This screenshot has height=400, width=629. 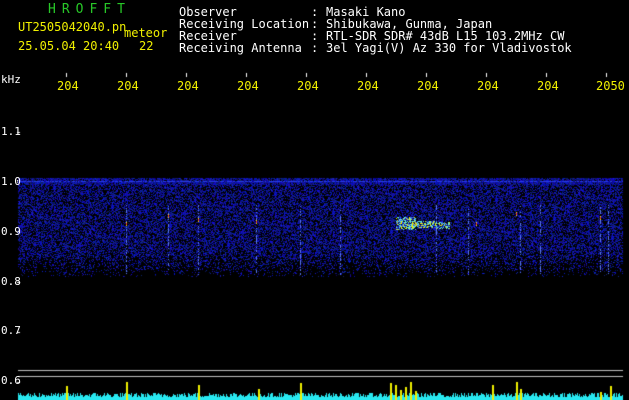 I want to click on x-tick-label: 2050, so click(x=610, y=86).